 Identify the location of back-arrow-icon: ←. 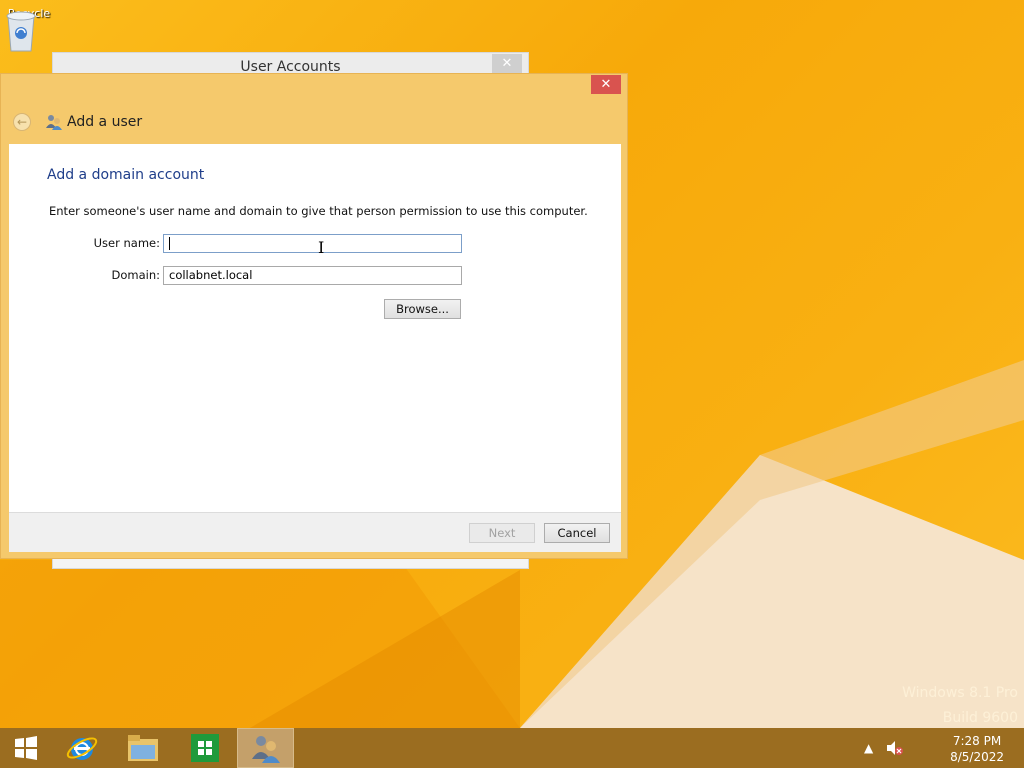
(22, 122).